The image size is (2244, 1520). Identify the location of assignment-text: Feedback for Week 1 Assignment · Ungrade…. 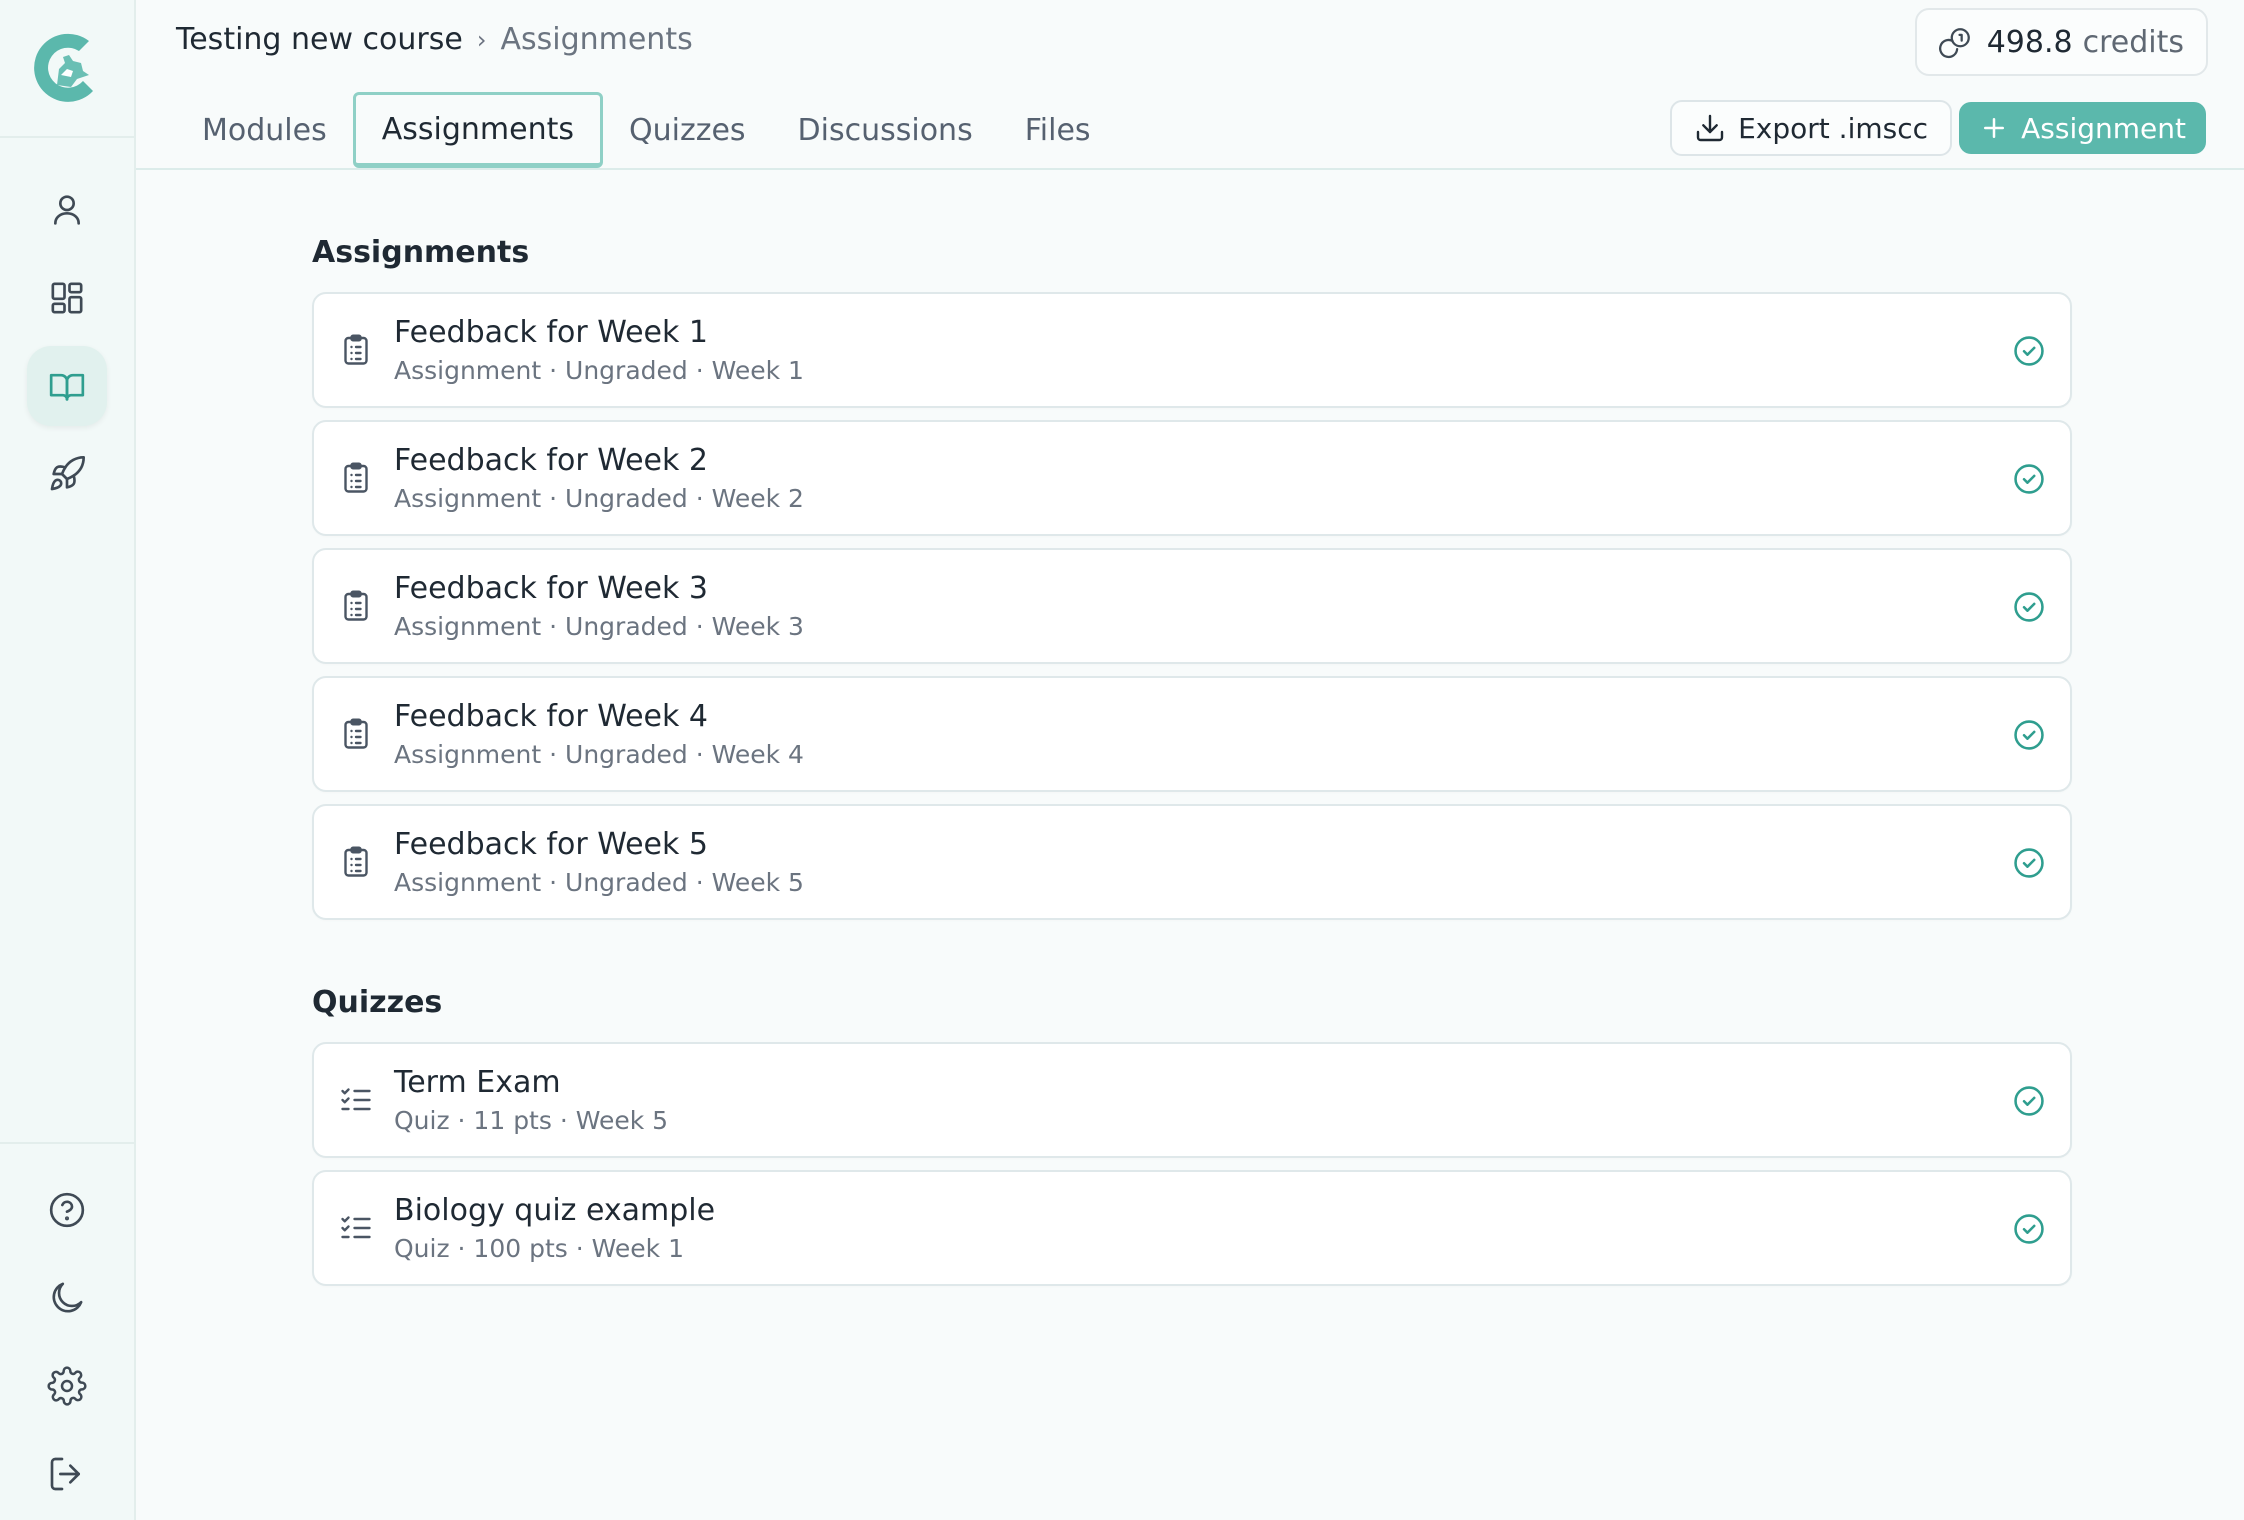
(599, 351).